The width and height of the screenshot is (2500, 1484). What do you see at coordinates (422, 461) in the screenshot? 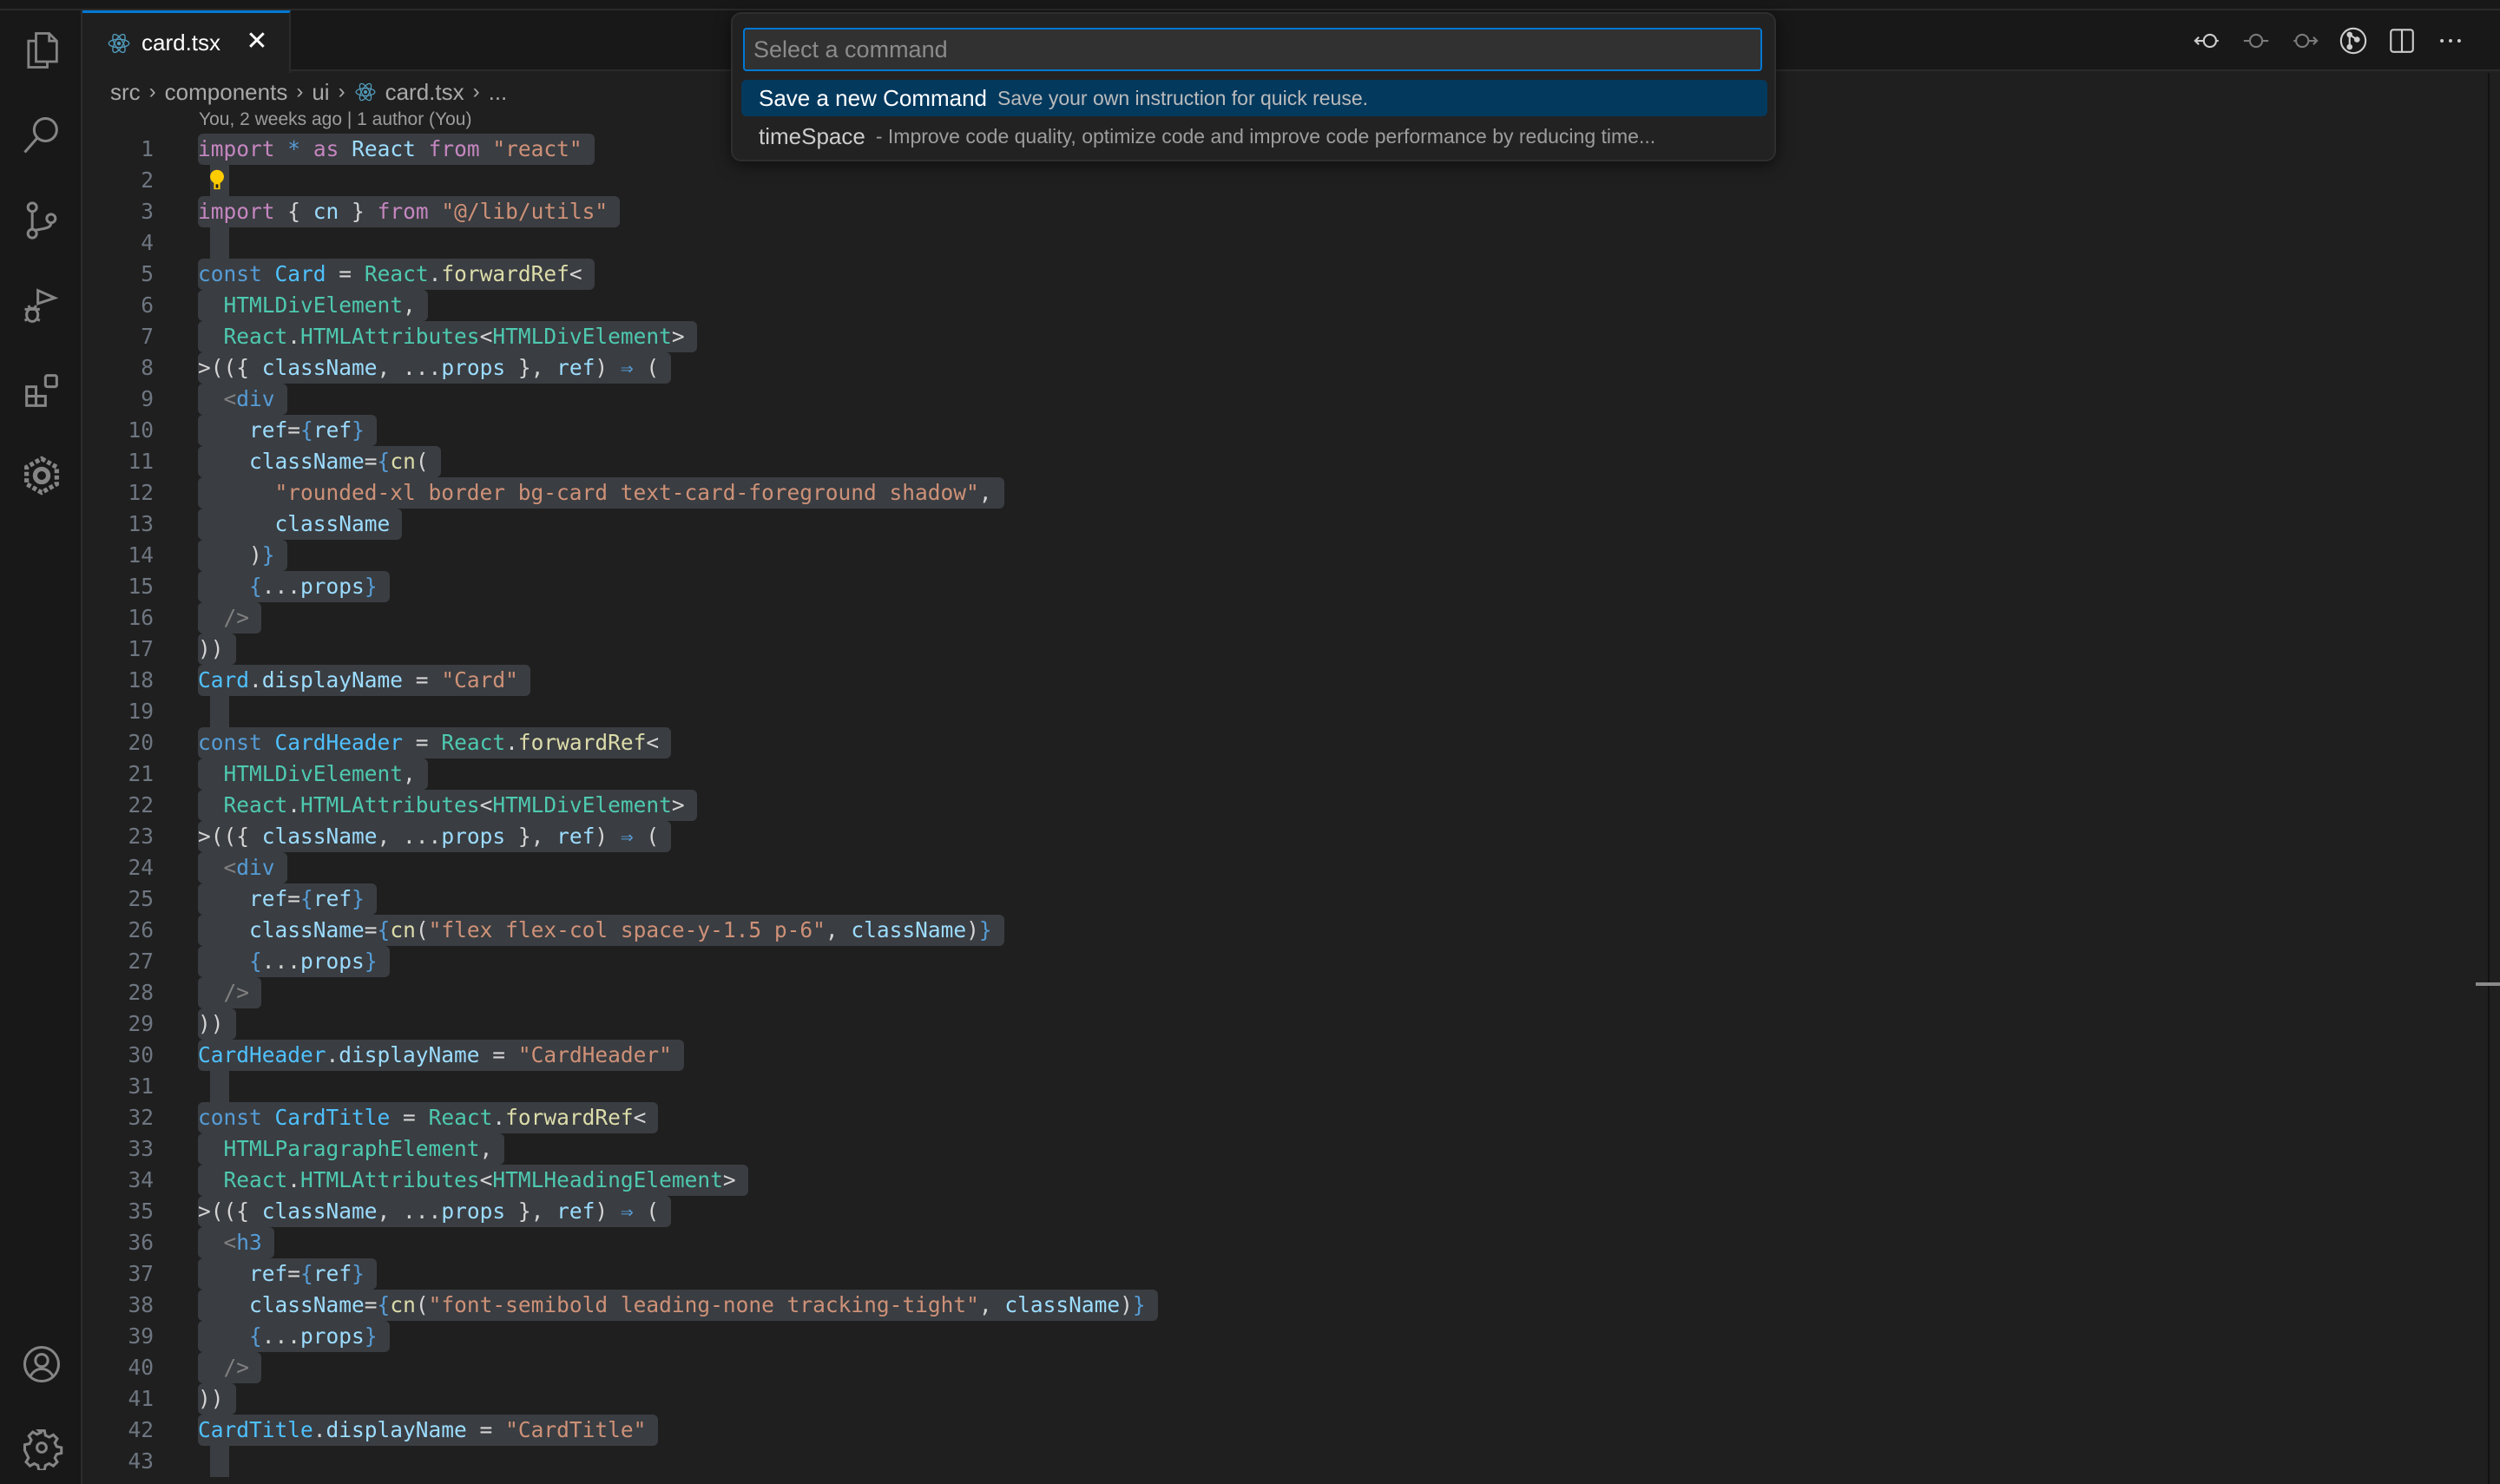
I see `code-token: (` at bounding box center [422, 461].